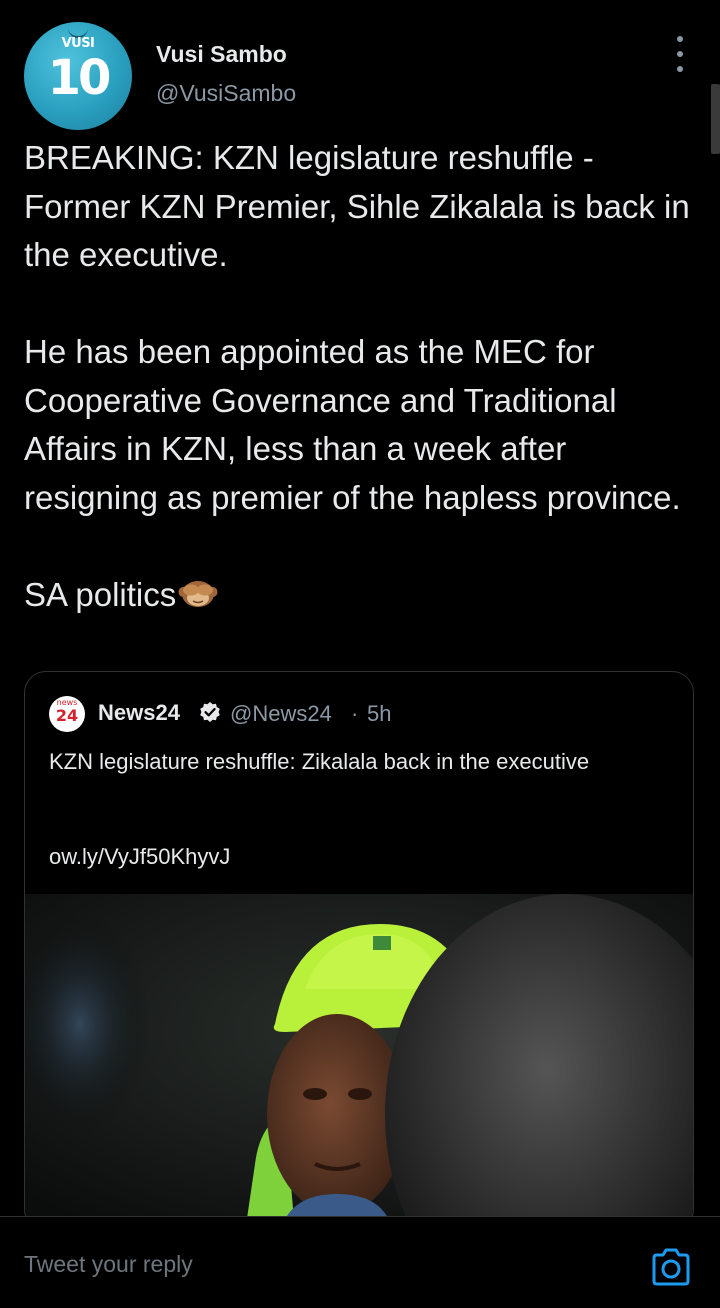 The height and width of the screenshot is (1308, 720). I want to click on see-no-evil-monkey-icon, so click(198, 593).